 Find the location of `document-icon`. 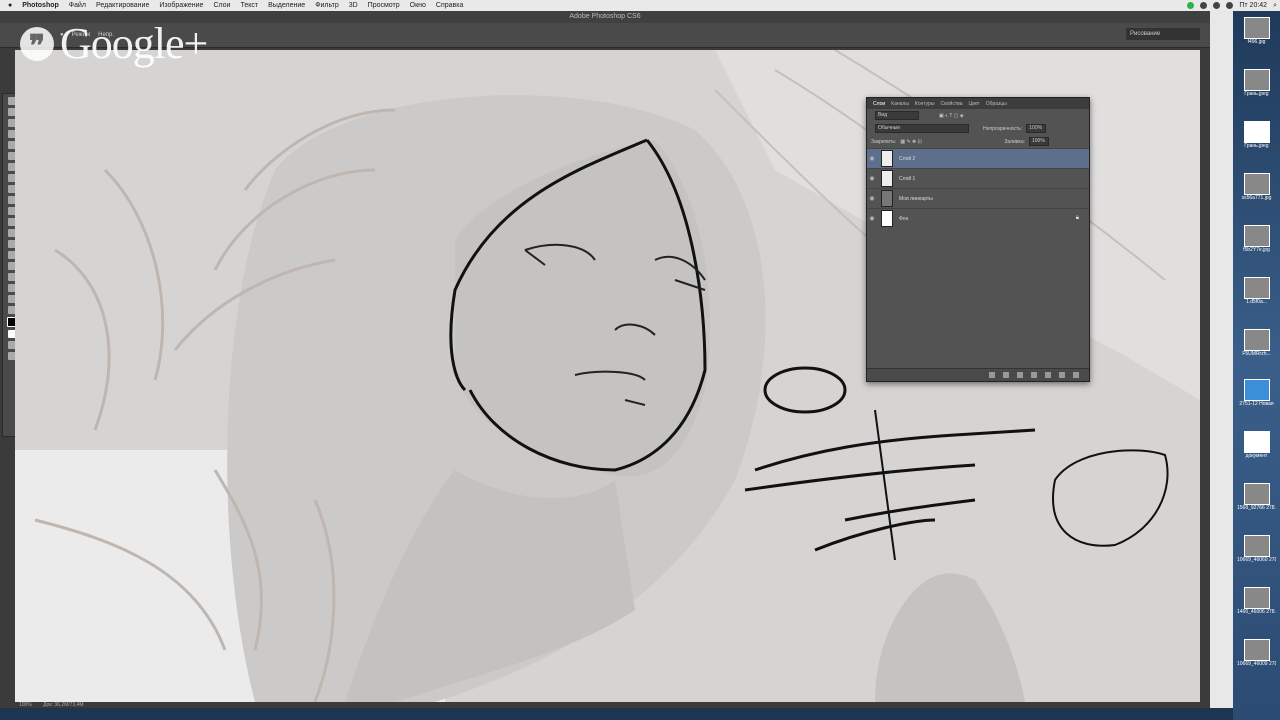

document-icon is located at coordinates (1256, 442).